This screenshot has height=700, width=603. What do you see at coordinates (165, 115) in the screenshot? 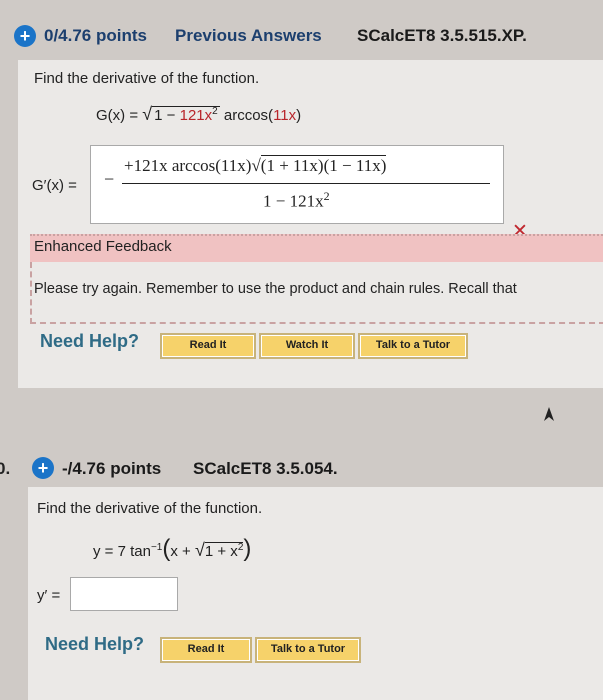
I see `radicand-part: 1 −` at bounding box center [165, 115].